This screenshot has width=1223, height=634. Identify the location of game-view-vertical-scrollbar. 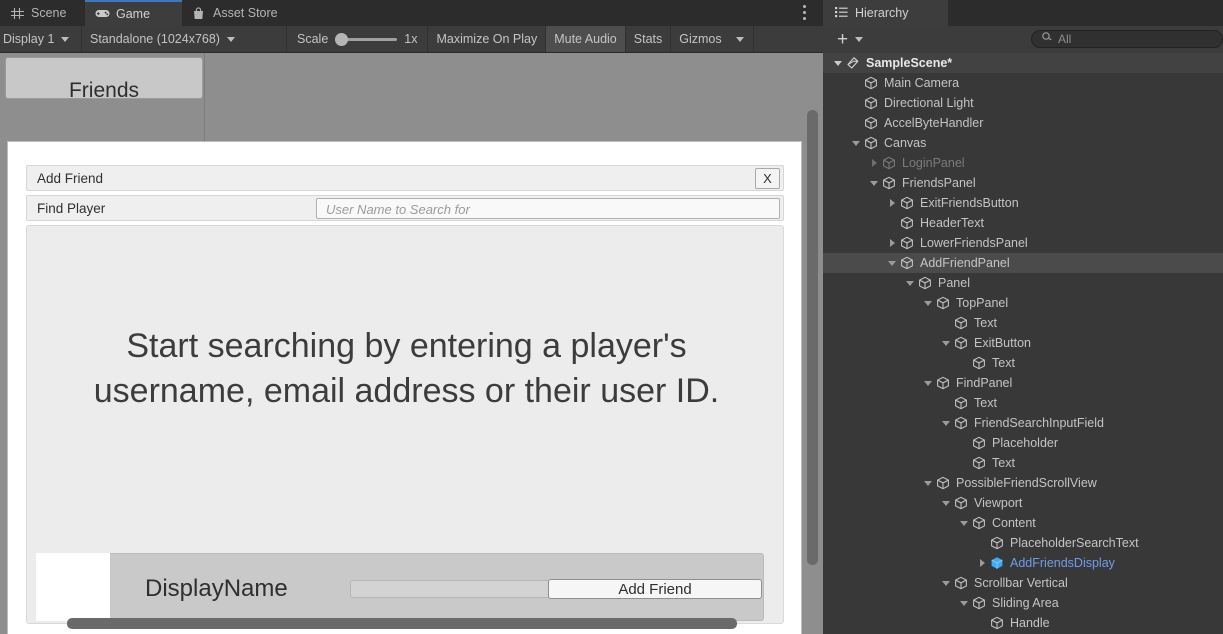
(812, 343).